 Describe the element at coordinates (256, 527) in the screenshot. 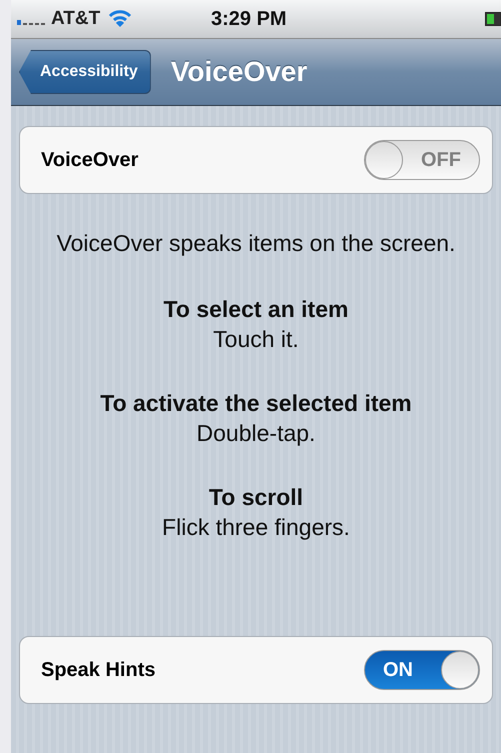

I see `instruction-text: Flick three fingers.` at that location.